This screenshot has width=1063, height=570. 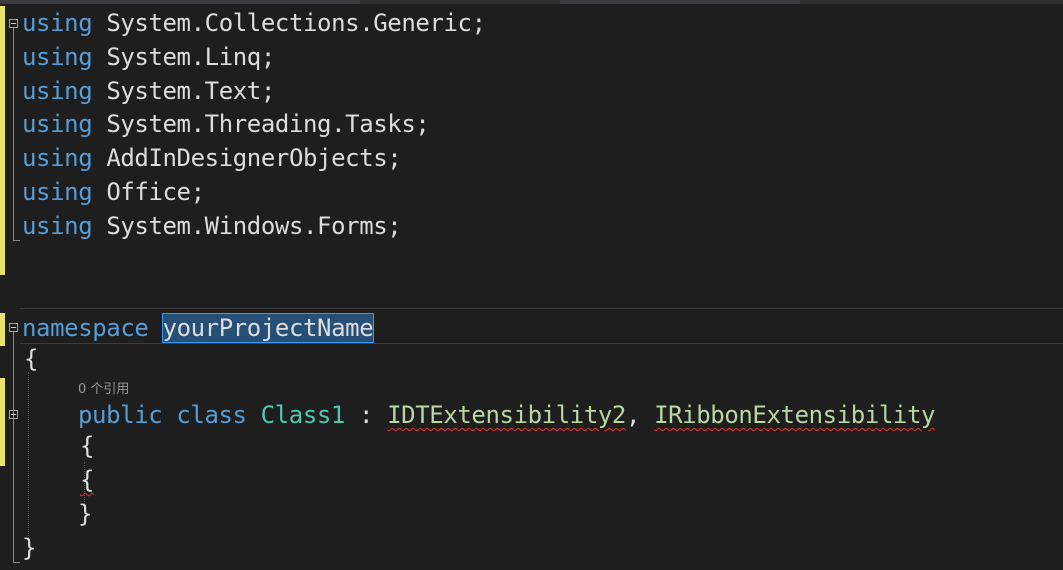 What do you see at coordinates (155, 192) in the screenshot?
I see `namespace-ref: Office;` at bounding box center [155, 192].